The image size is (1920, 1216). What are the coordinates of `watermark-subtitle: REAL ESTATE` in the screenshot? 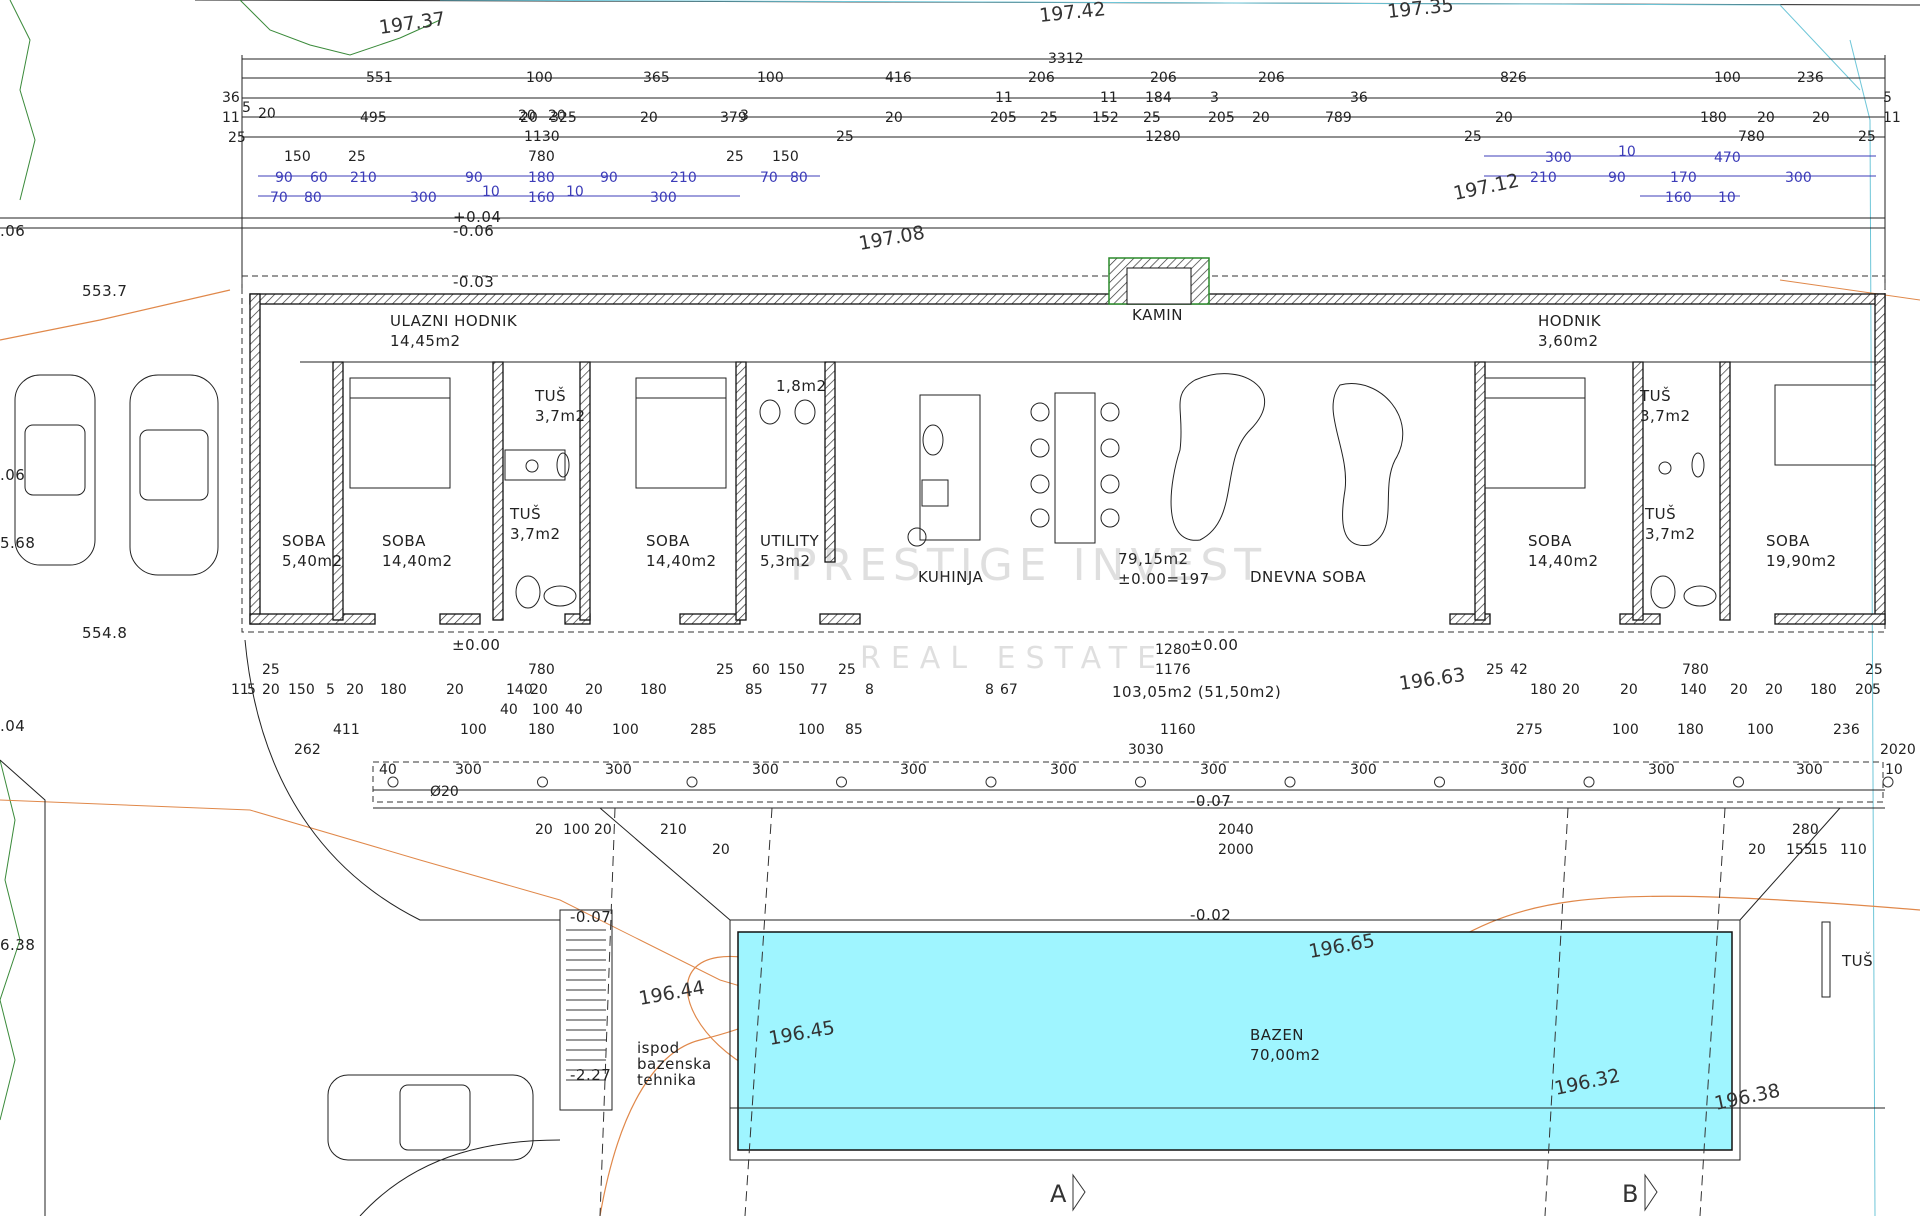 It's located at (1013, 658).